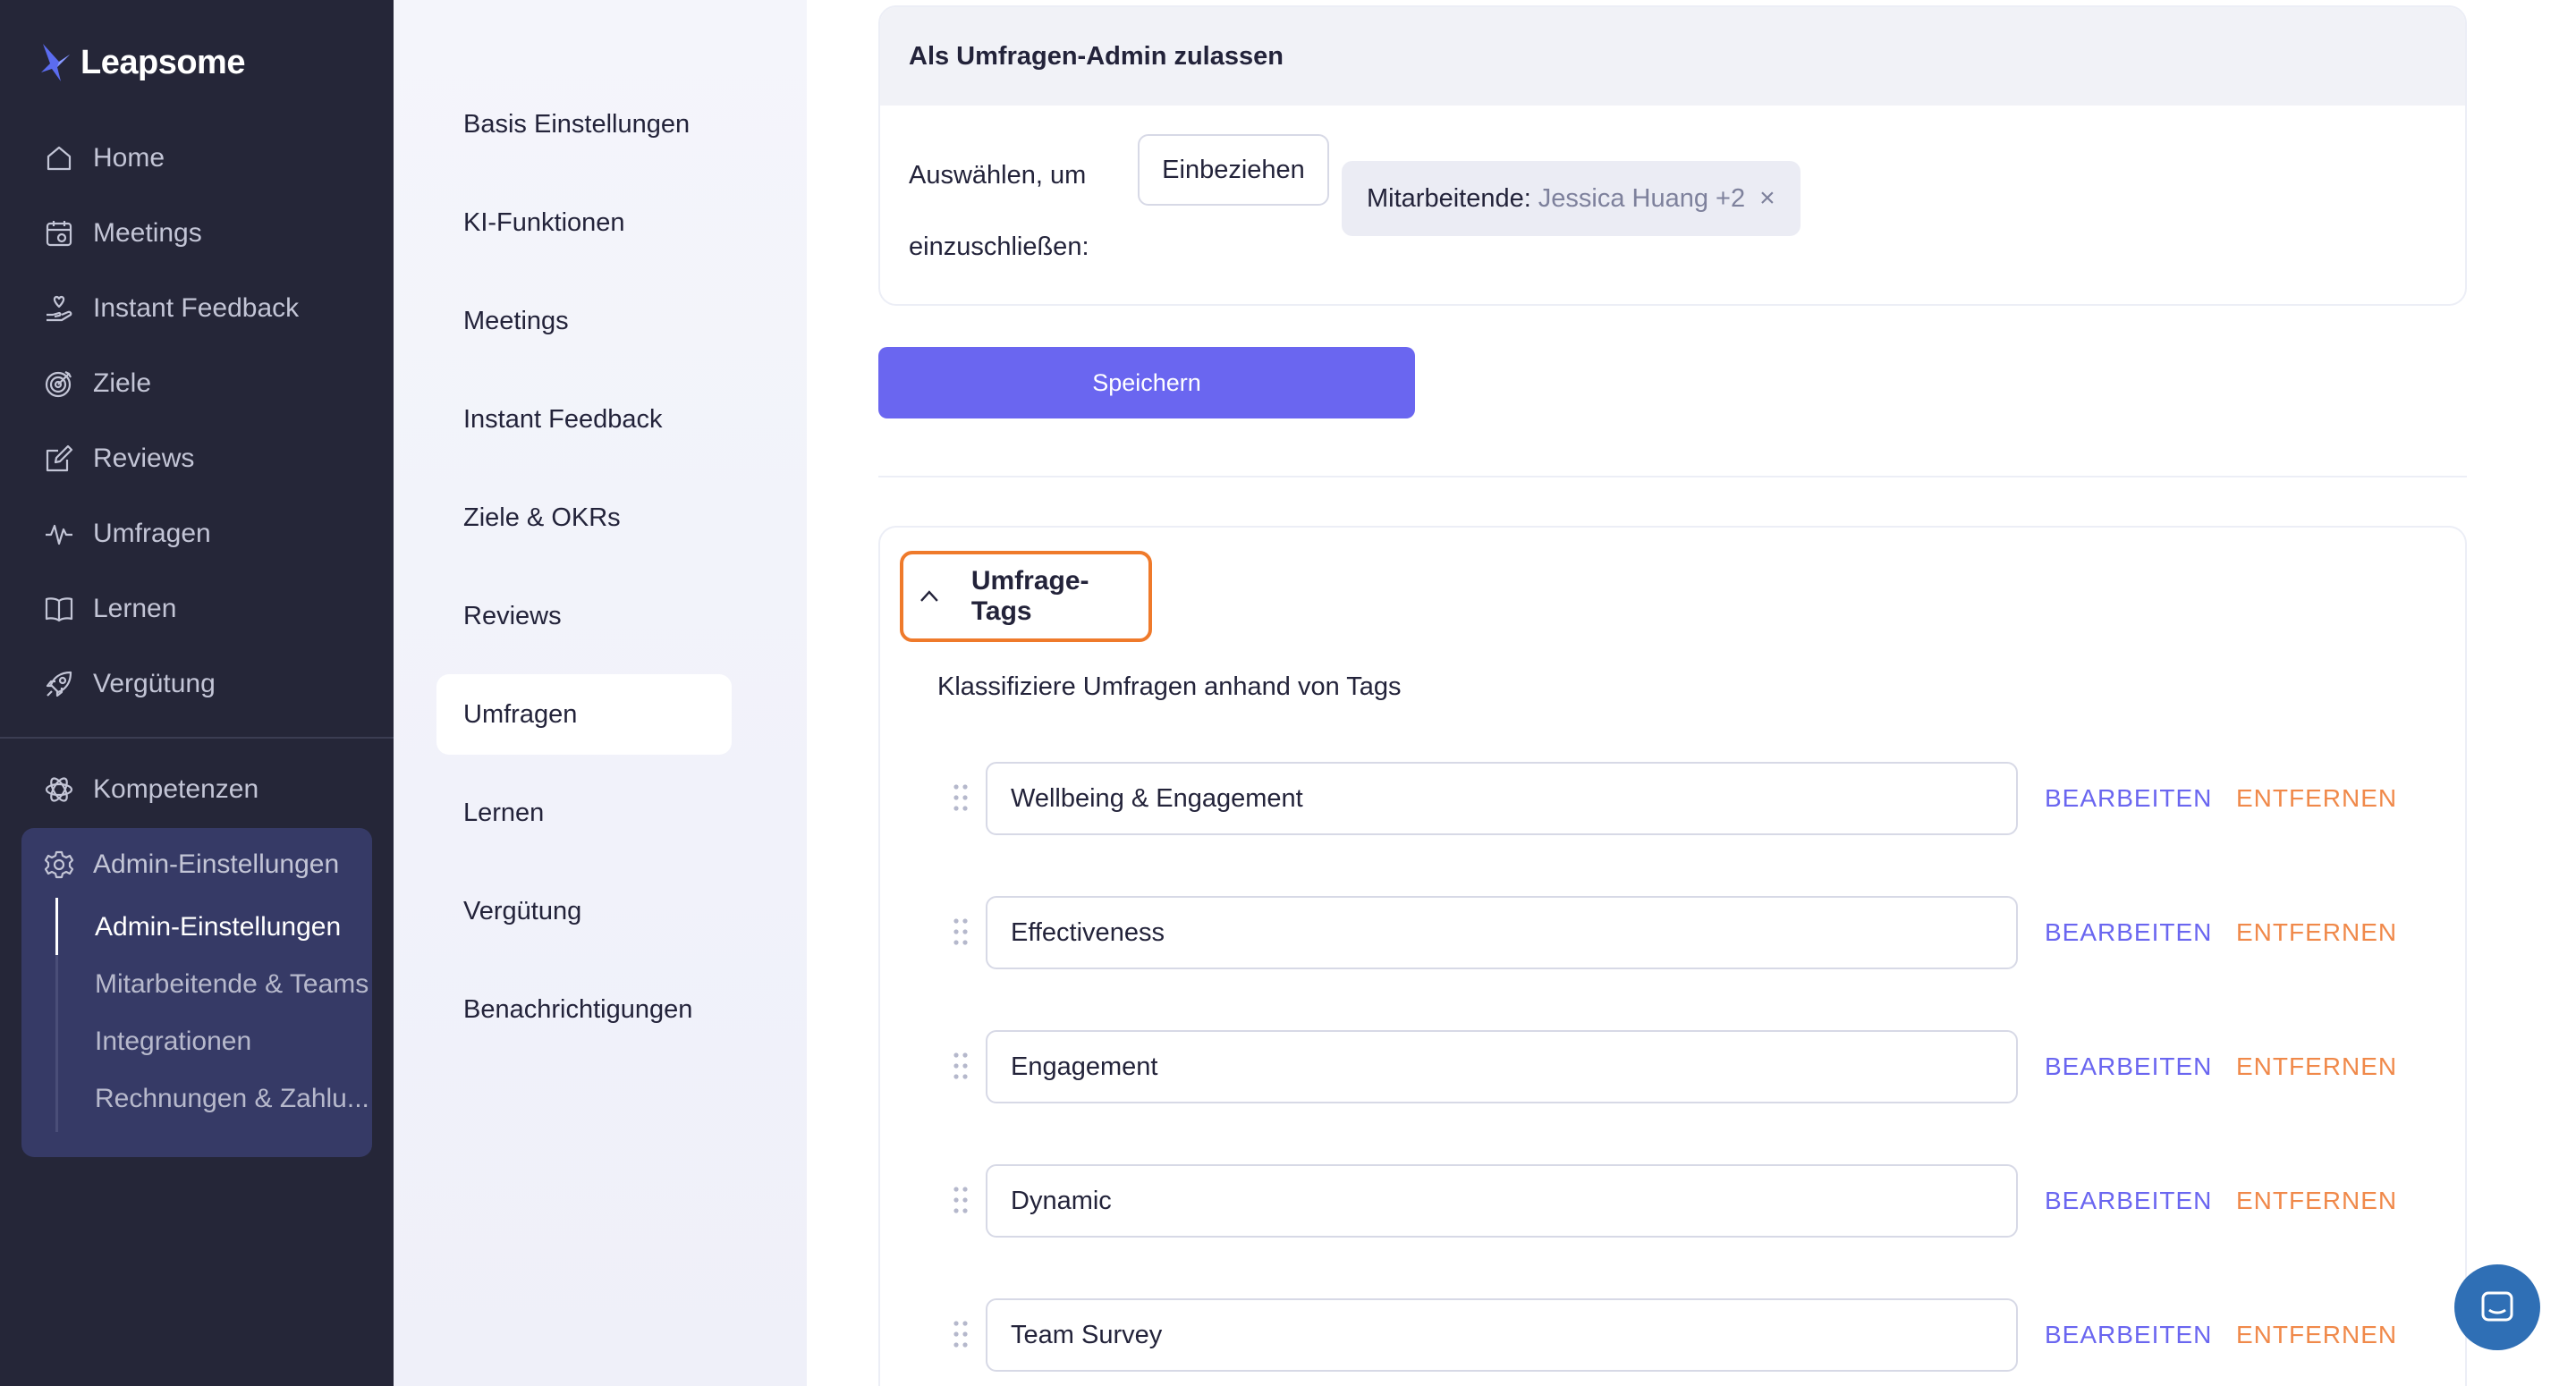  I want to click on sidebar-item-kompetenzen: Kompetenzen, so click(150, 790).